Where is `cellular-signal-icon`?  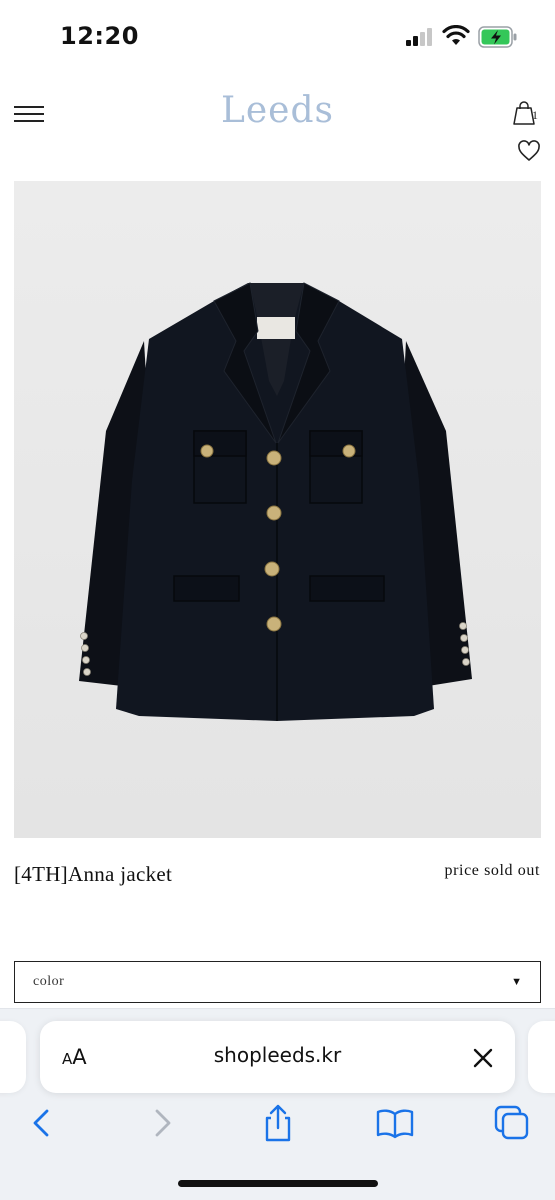
cellular-signal-icon is located at coordinates (419, 37).